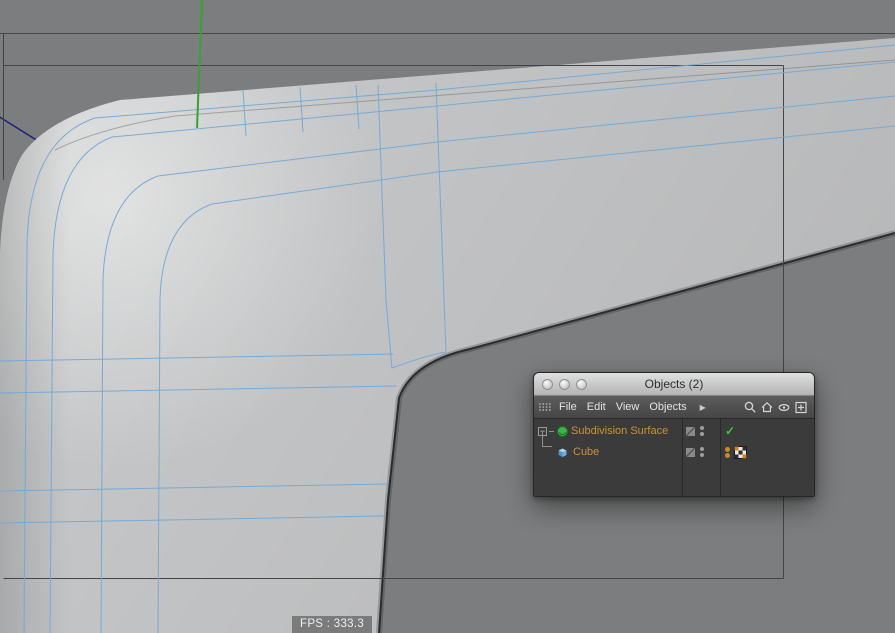 The width and height of the screenshot is (895, 633). Describe the element at coordinates (551, 431) in the screenshot. I see `tree-twig` at that location.